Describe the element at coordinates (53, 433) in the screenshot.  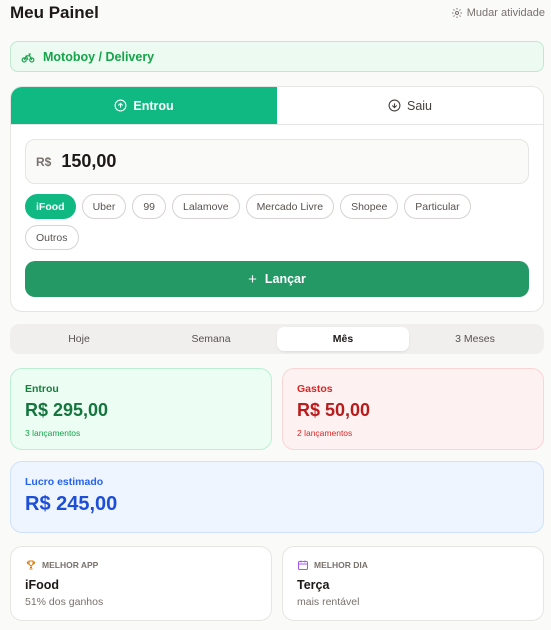
I see `income-count: 3 lançamentos` at that location.